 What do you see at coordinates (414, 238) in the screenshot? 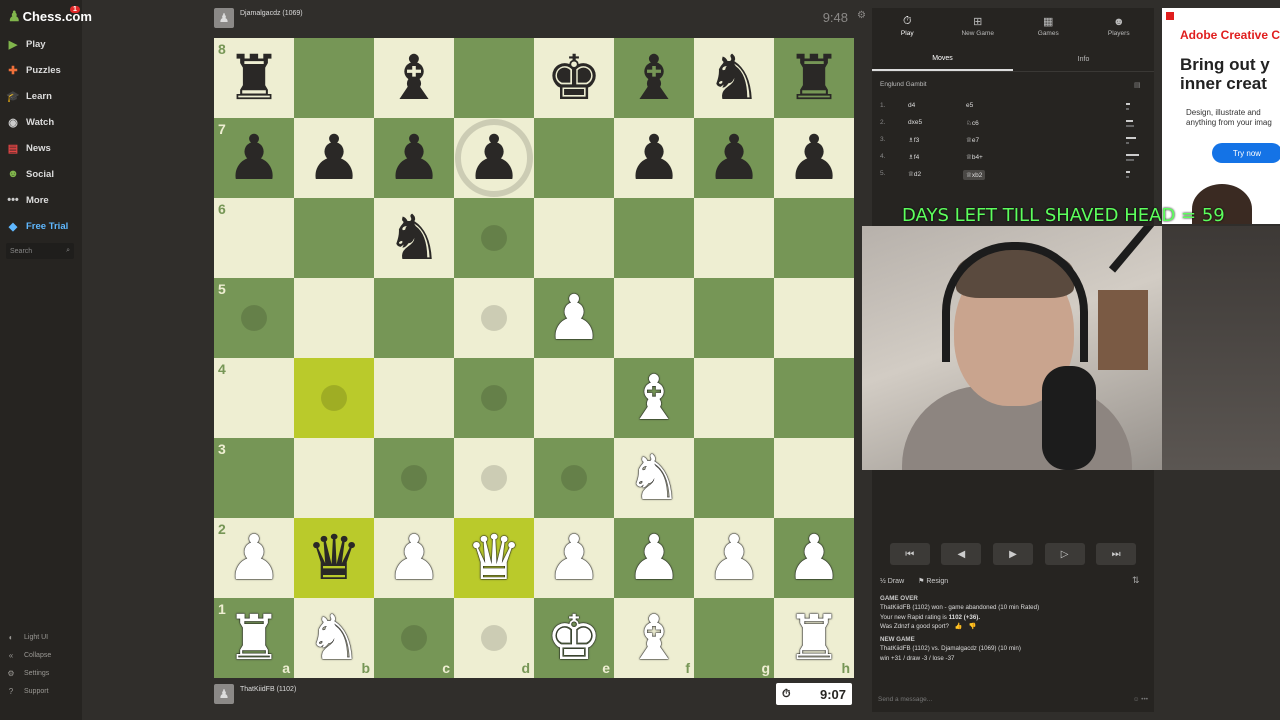
I see `square-c6: ♞` at bounding box center [414, 238].